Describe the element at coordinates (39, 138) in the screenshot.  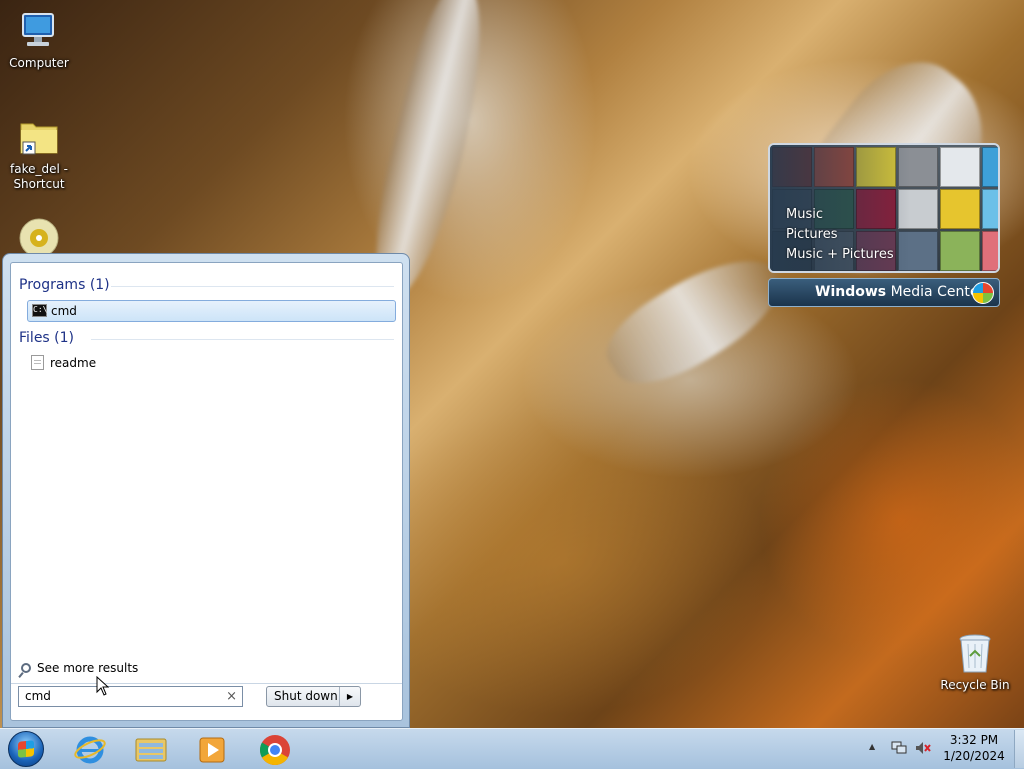
I see `folder-shortcut-icon` at that location.